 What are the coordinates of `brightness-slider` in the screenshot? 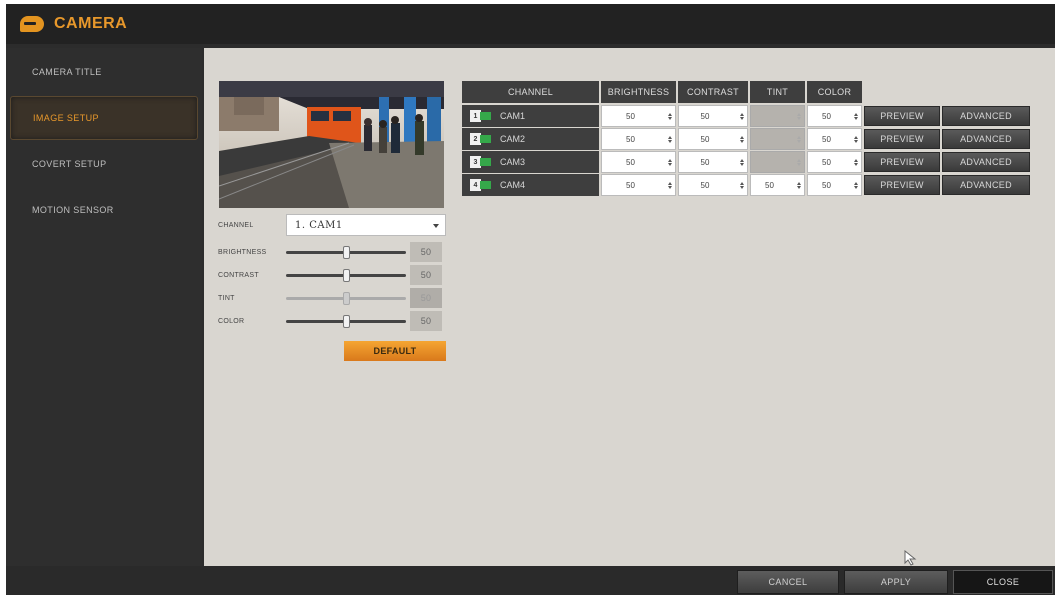 It's located at (346, 252).